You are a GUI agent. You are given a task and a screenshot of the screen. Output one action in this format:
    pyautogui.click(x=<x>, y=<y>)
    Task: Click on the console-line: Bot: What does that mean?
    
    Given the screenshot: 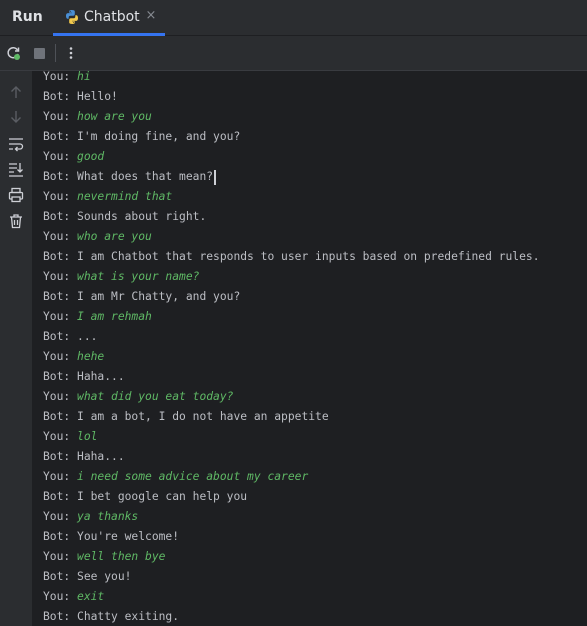 What is the action you would take?
    pyautogui.click(x=129, y=177)
    